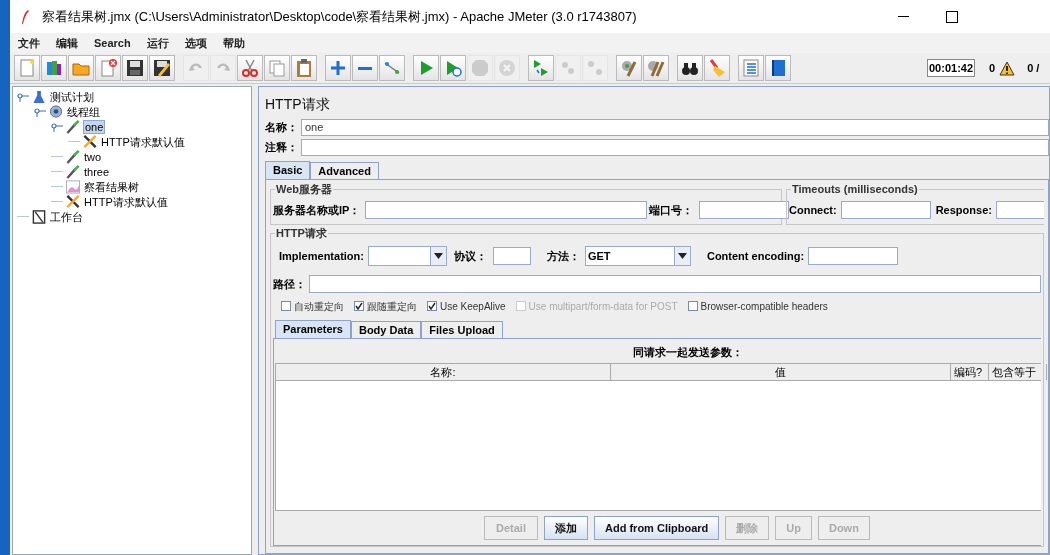  Describe the element at coordinates (195, 43) in the screenshot. I see `menu-item: 选项` at that location.